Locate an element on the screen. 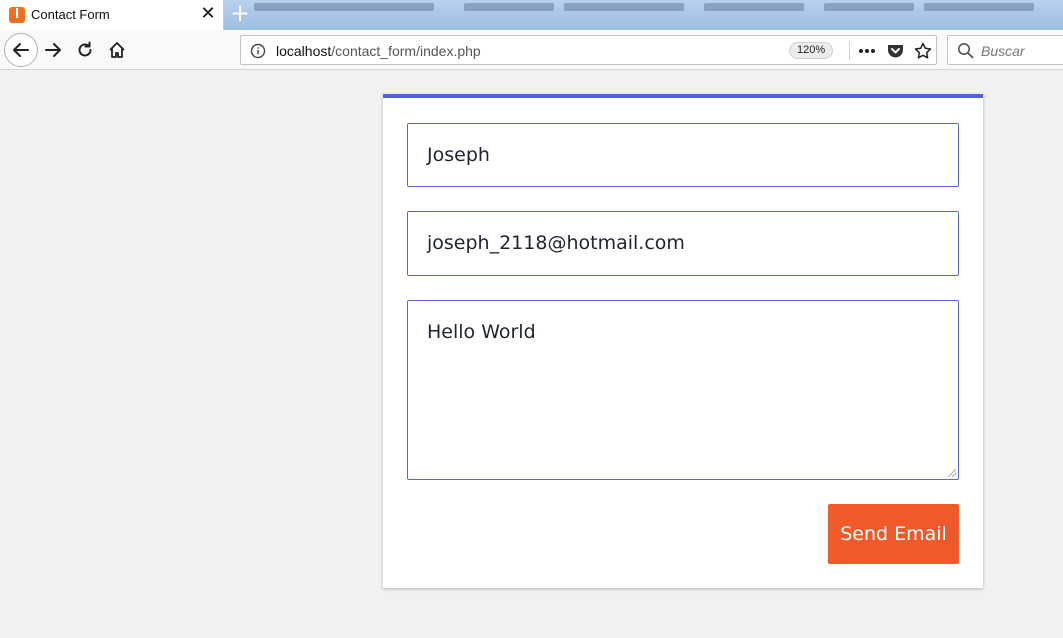 This screenshot has width=1063, height=638. star-icon is located at coordinates (923, 51).